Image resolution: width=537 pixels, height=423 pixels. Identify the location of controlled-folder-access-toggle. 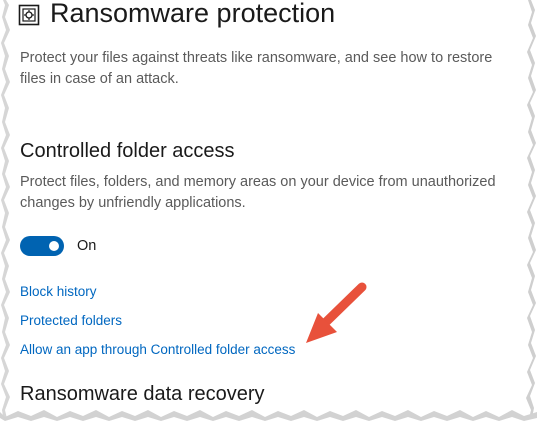
(42, 246).